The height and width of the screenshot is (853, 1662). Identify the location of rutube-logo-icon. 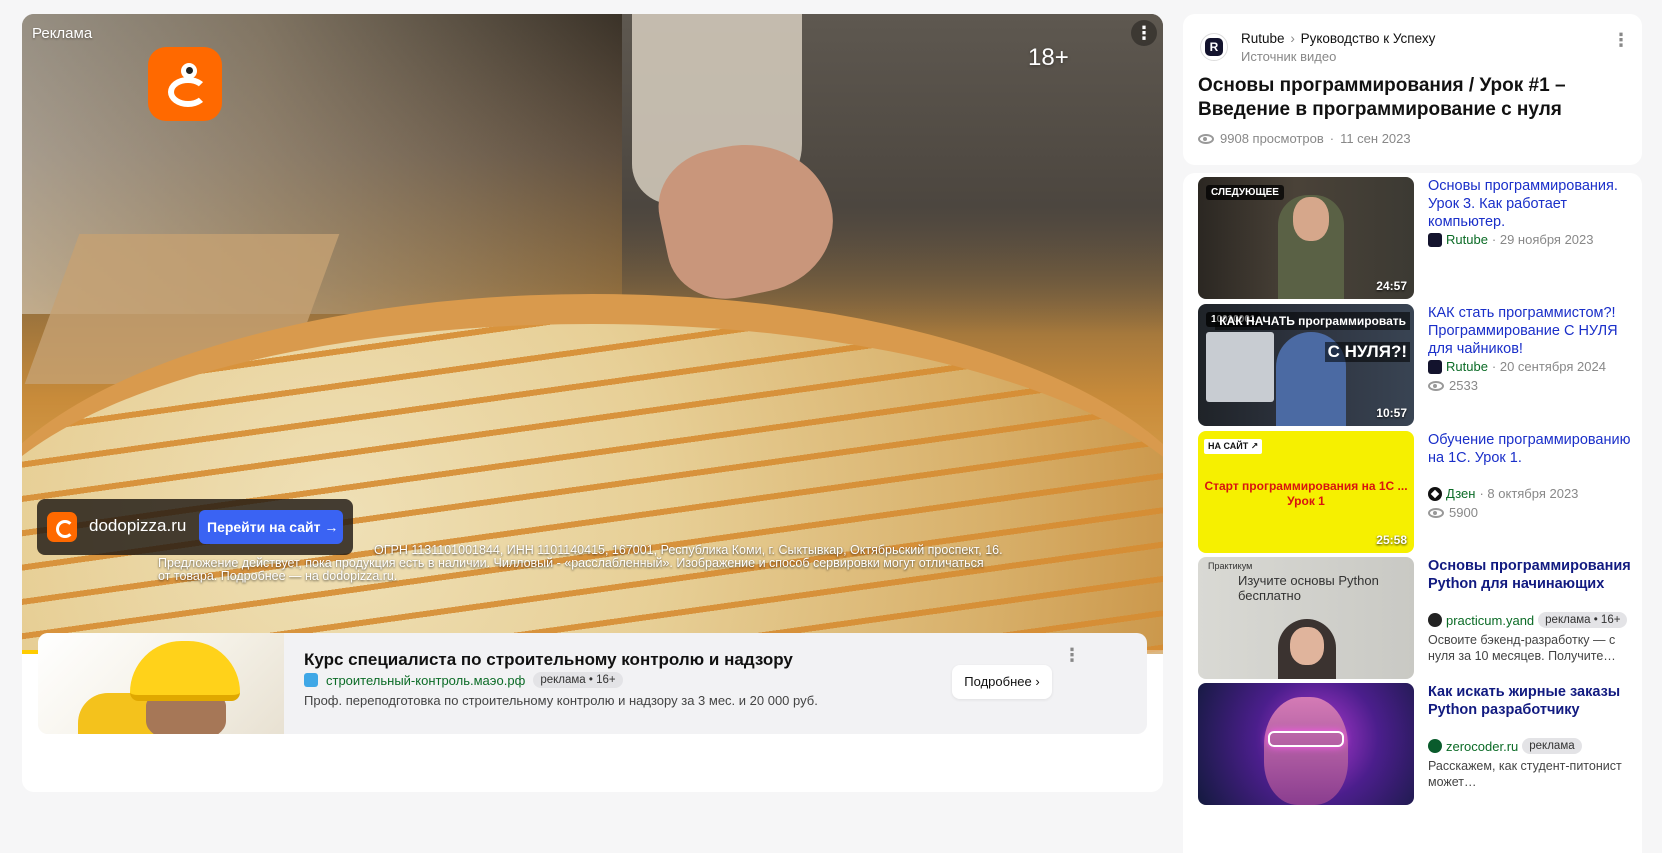
(1214, 47).